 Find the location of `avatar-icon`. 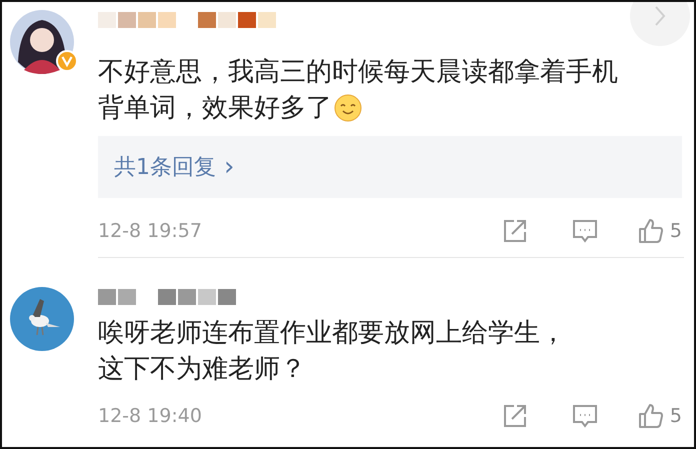

avatar-icon is located at coordinates (42, 42).